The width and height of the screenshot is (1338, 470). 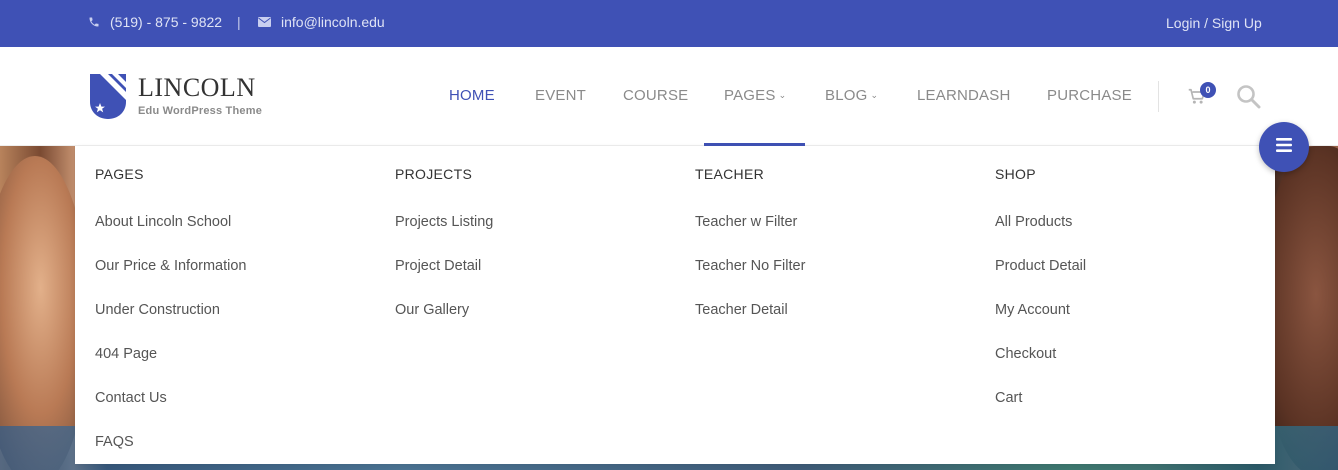 I want to click on menu-link: FAQS, so click(x=114, y=442).